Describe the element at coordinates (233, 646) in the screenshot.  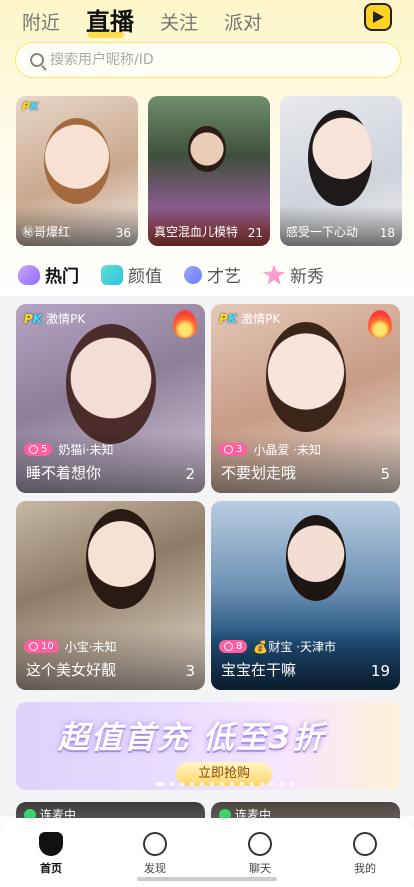
I see `level-badge: 8` at that location.